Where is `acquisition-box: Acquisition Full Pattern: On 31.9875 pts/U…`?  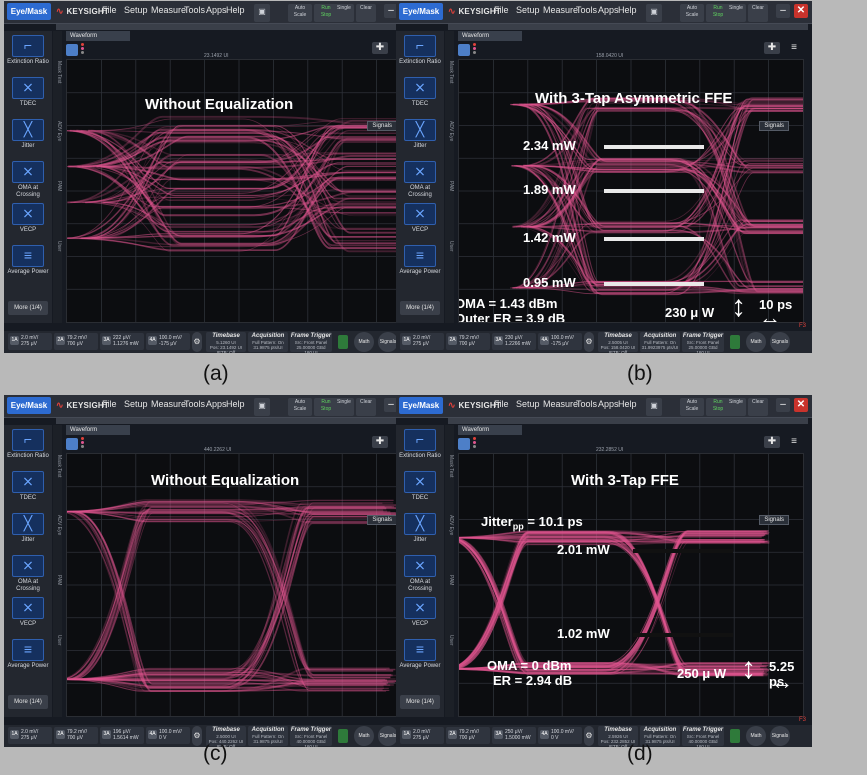
acquisition-box: Acquisition Full Pattern: On 31.9875 pts/U… is located at coordinates (268, 342).